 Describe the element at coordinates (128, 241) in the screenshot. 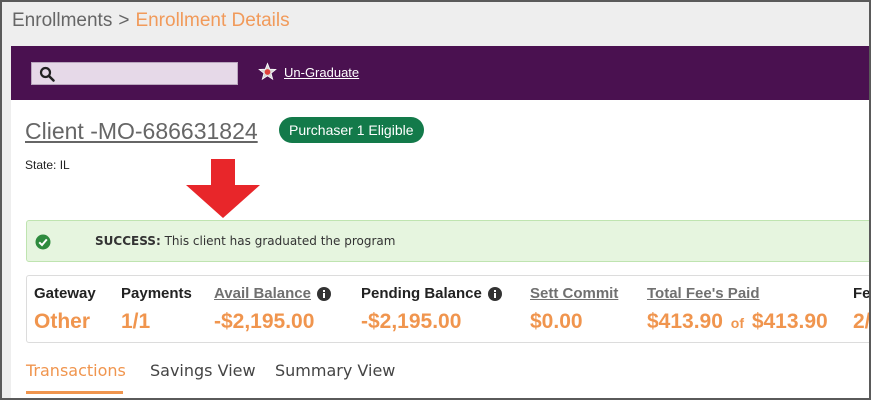

I see `alert-bold: SUCCESS:` at that location.